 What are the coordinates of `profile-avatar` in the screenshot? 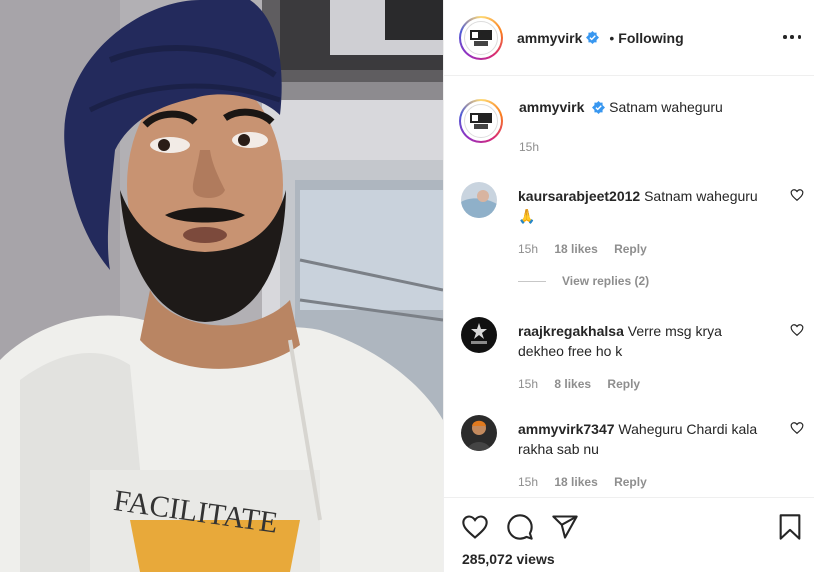 It's located at (481, 37).